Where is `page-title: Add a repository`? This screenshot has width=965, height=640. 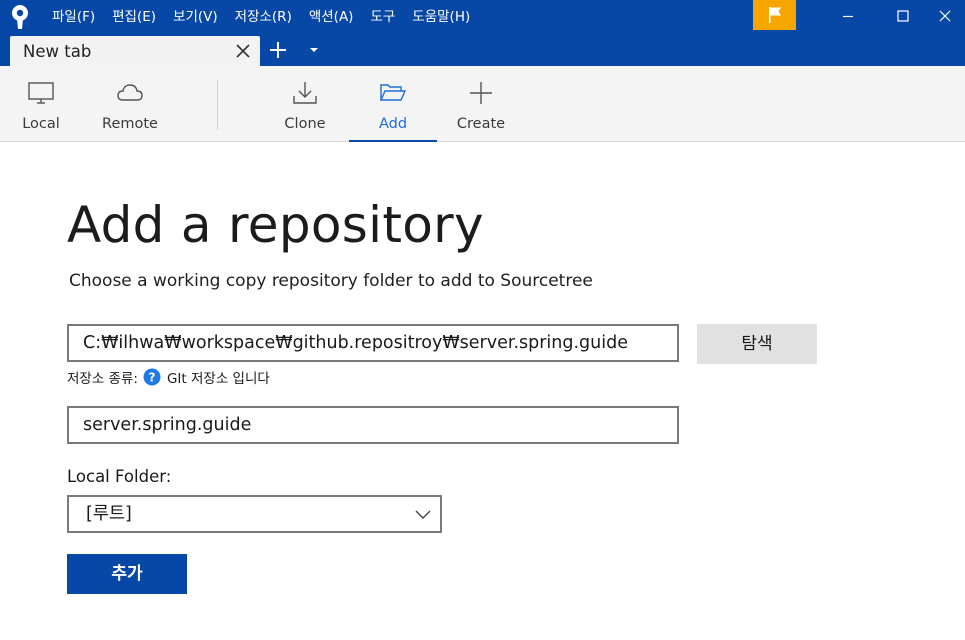
page-title: Add a repository is located at coordinates (275, 225).